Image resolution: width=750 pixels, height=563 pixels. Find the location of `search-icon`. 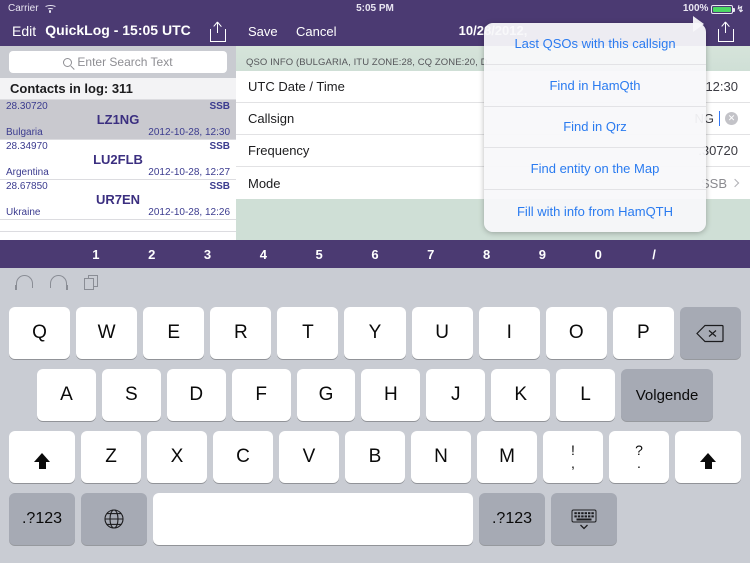

search-icon is located at coordinates (68, 62).